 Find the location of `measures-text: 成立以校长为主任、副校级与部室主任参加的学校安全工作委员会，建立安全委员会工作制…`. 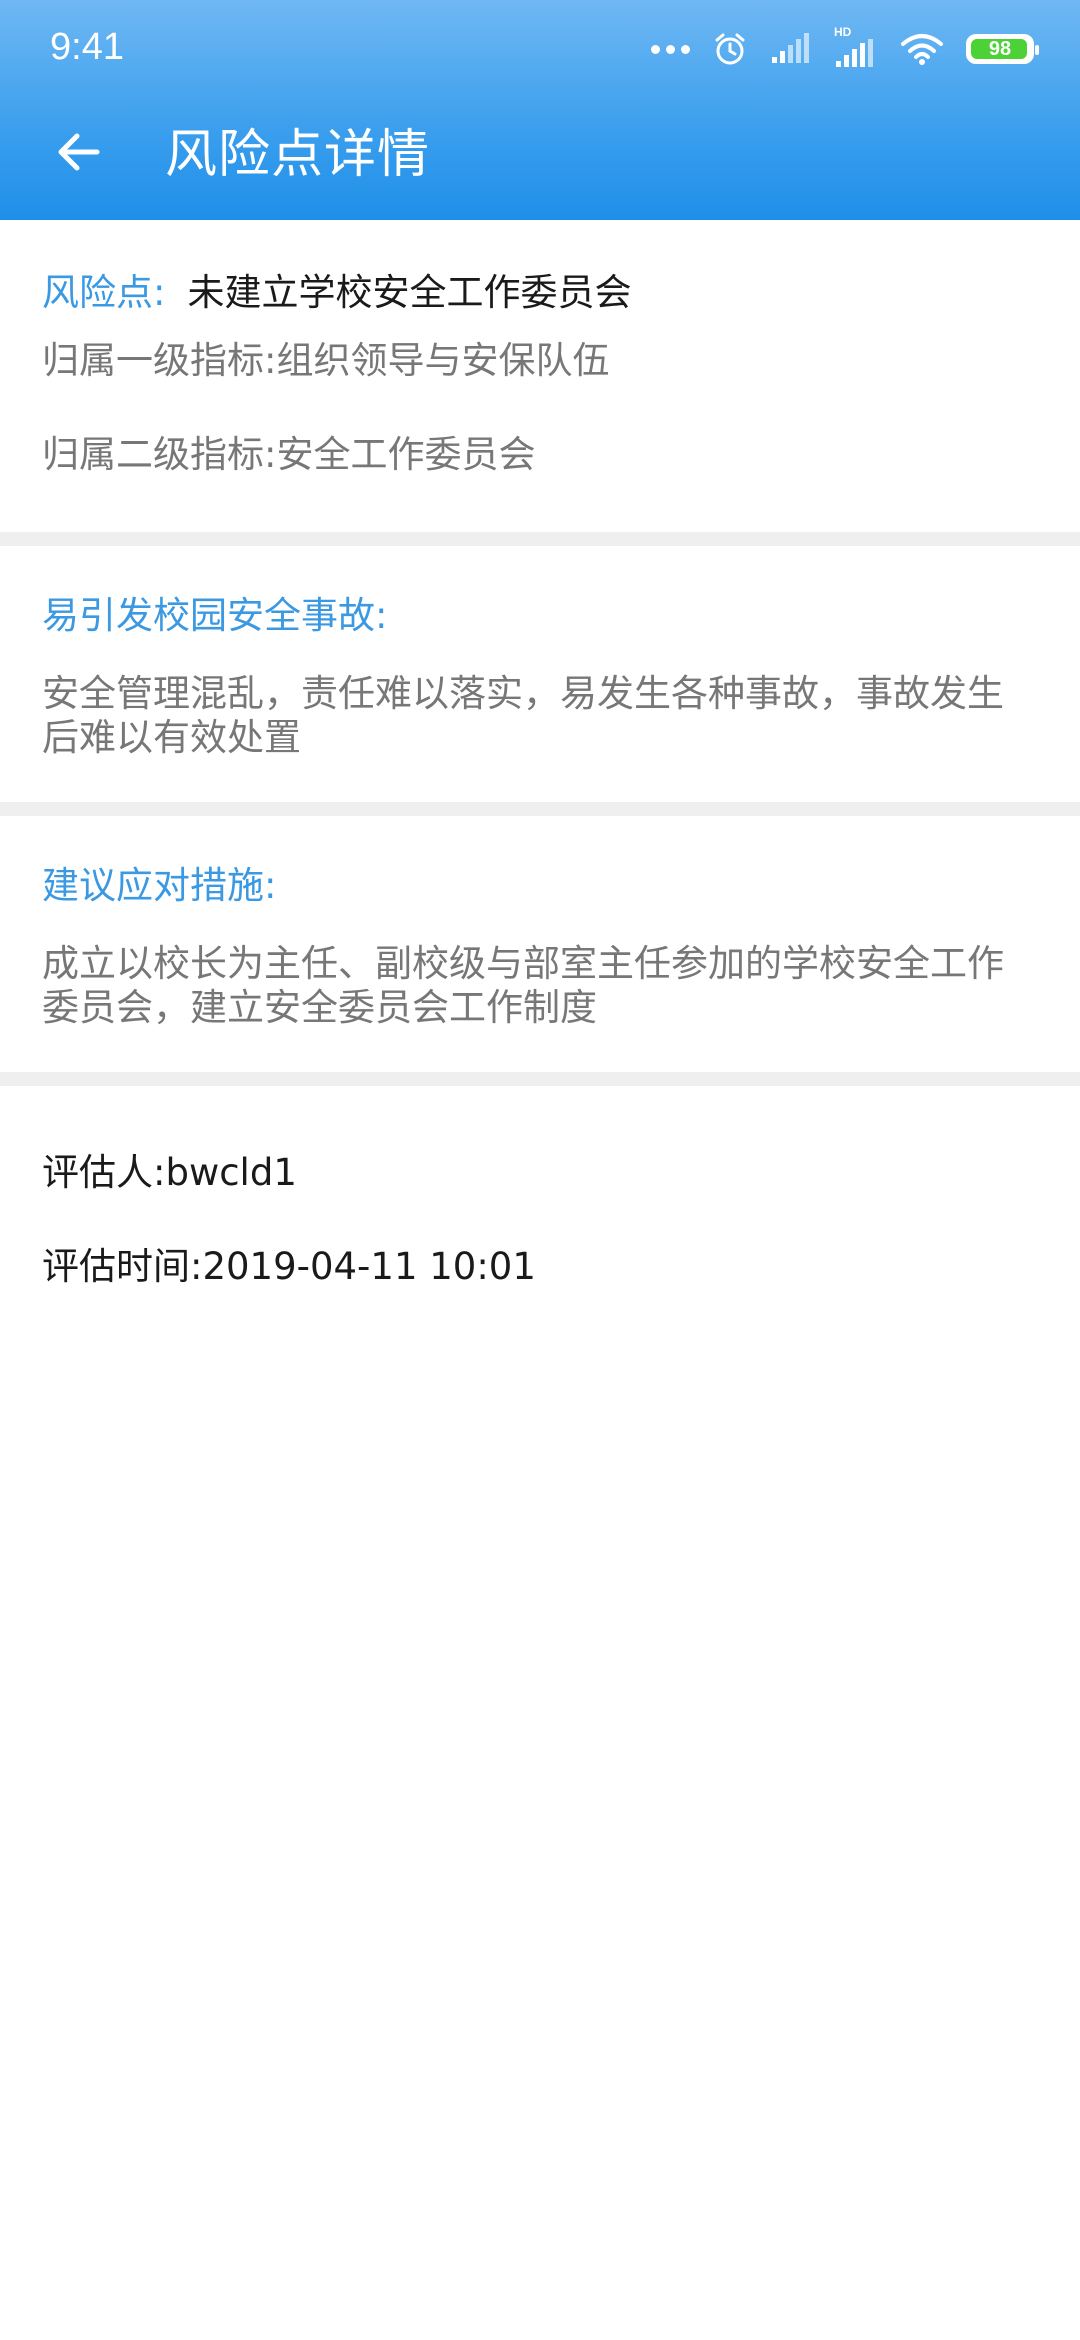

measures-text: 成立以校长为主任、副校级与部室主任参加的学校安全工作委员会，建立安全委员会工作制… is located at coordinates (523, 985).